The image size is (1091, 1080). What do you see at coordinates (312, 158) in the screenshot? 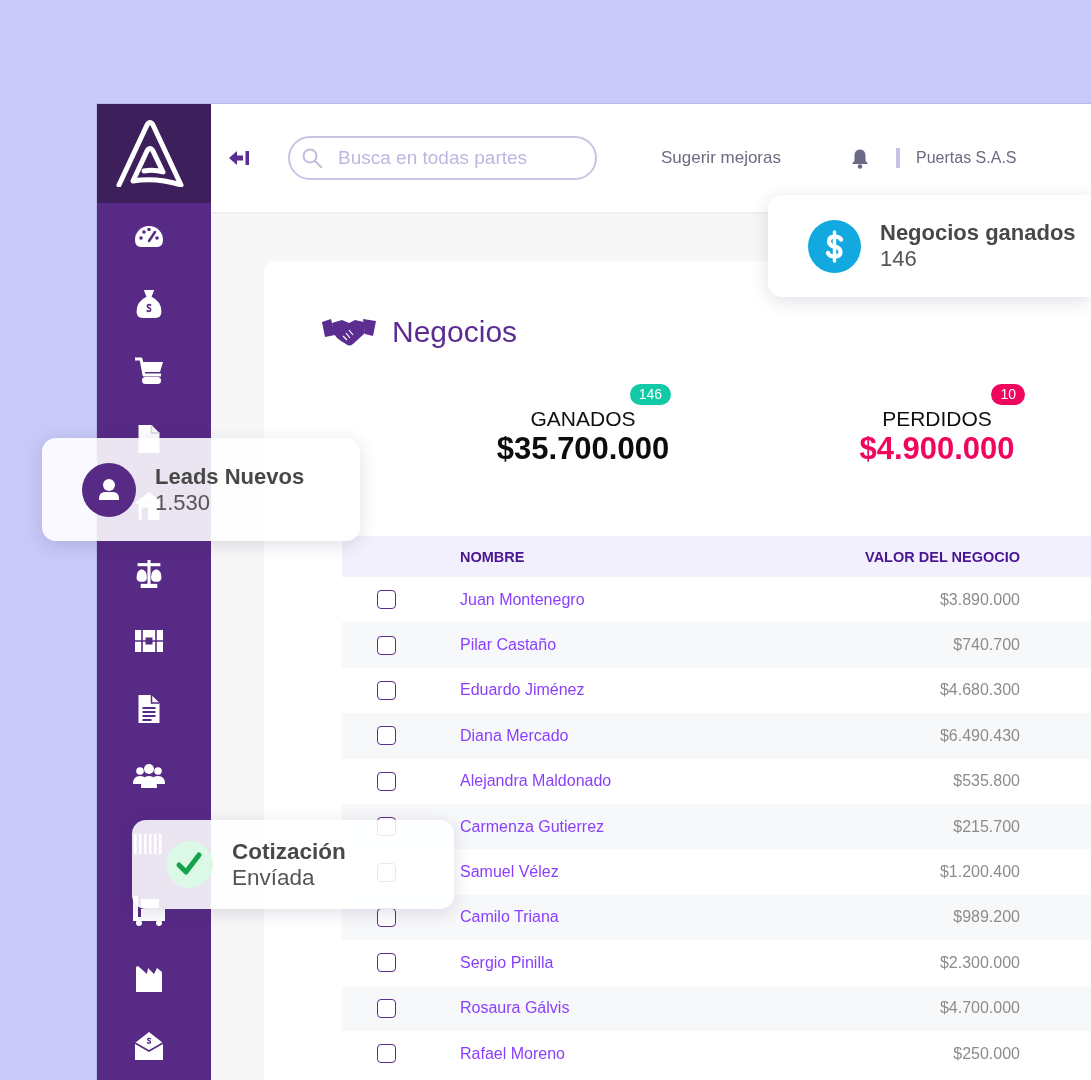
I see `search-icon` at bounding box center [312, 158].